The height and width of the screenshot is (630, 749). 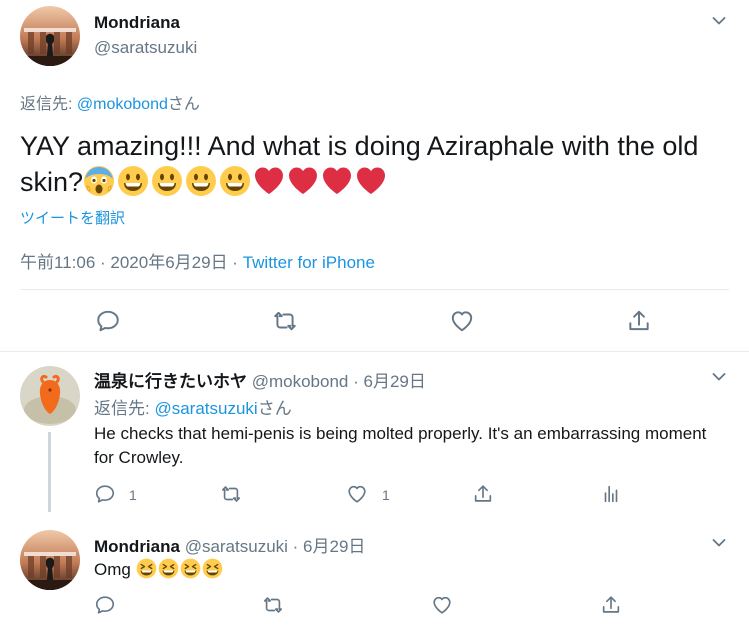 What do you see at coordinates (300, 381) in the screenshot?
I see `author-handle: @mokobond` at bounding box center [300, 381].